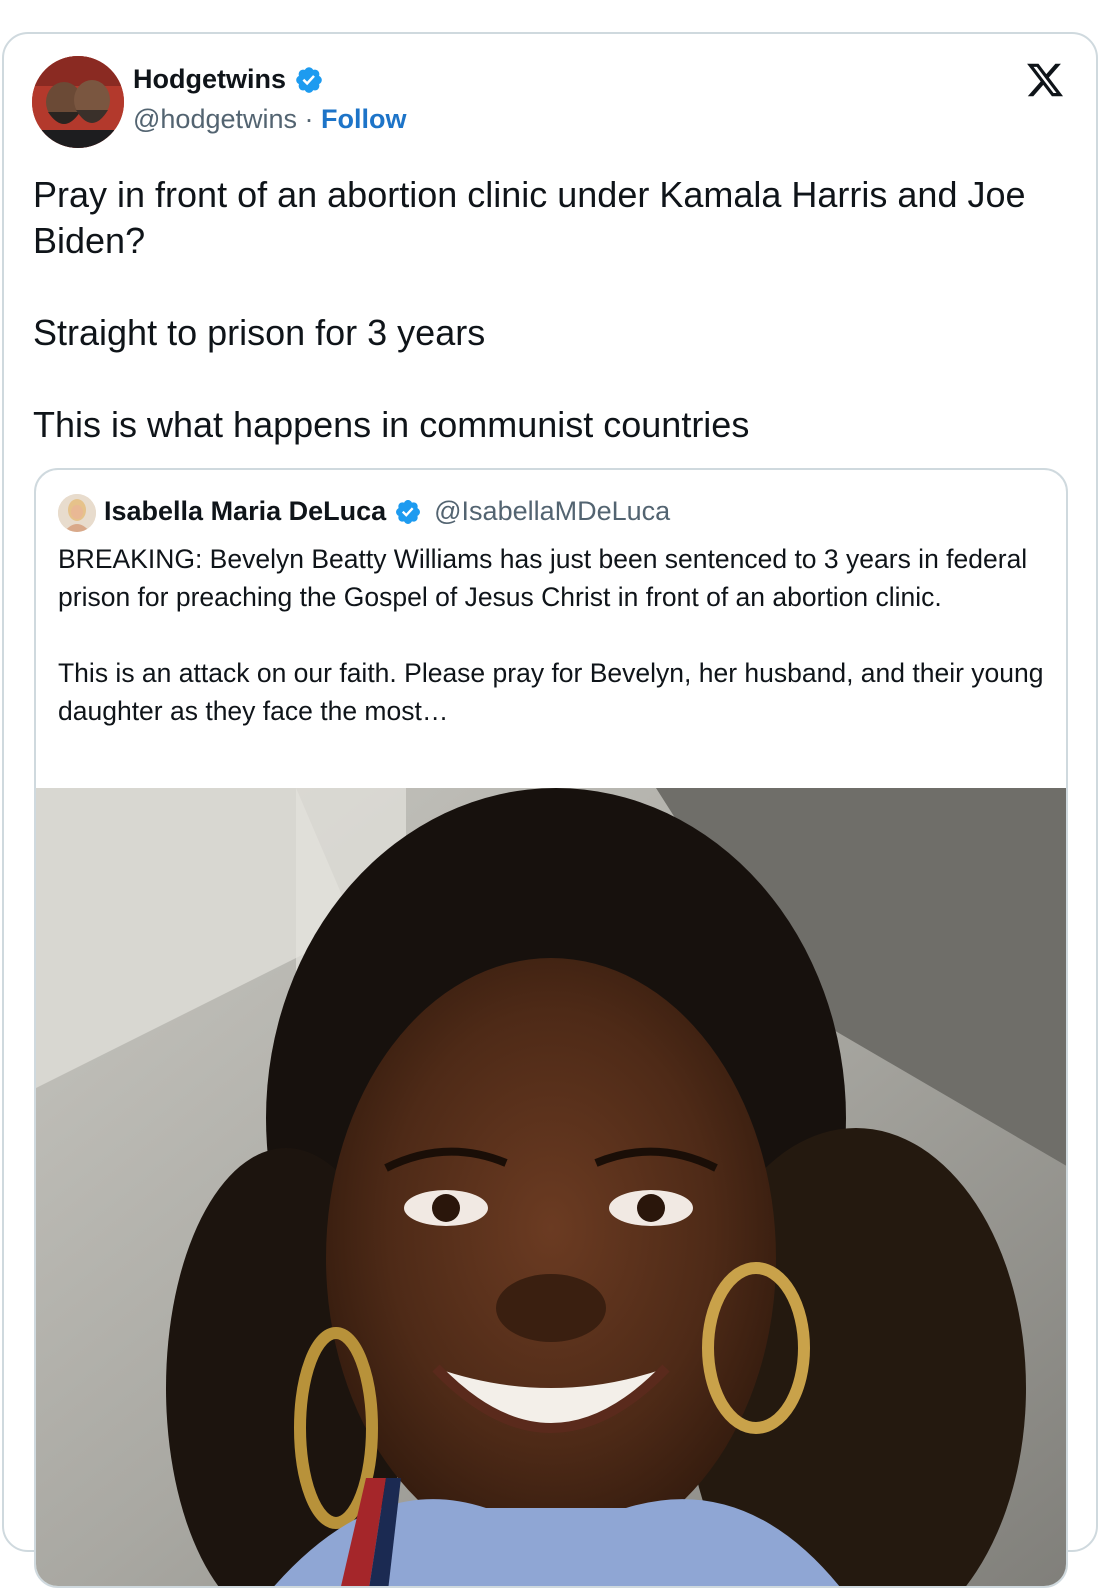  I want to click on quoted-author-handle: @IsabellaMDeLuca, so click(552, 511).